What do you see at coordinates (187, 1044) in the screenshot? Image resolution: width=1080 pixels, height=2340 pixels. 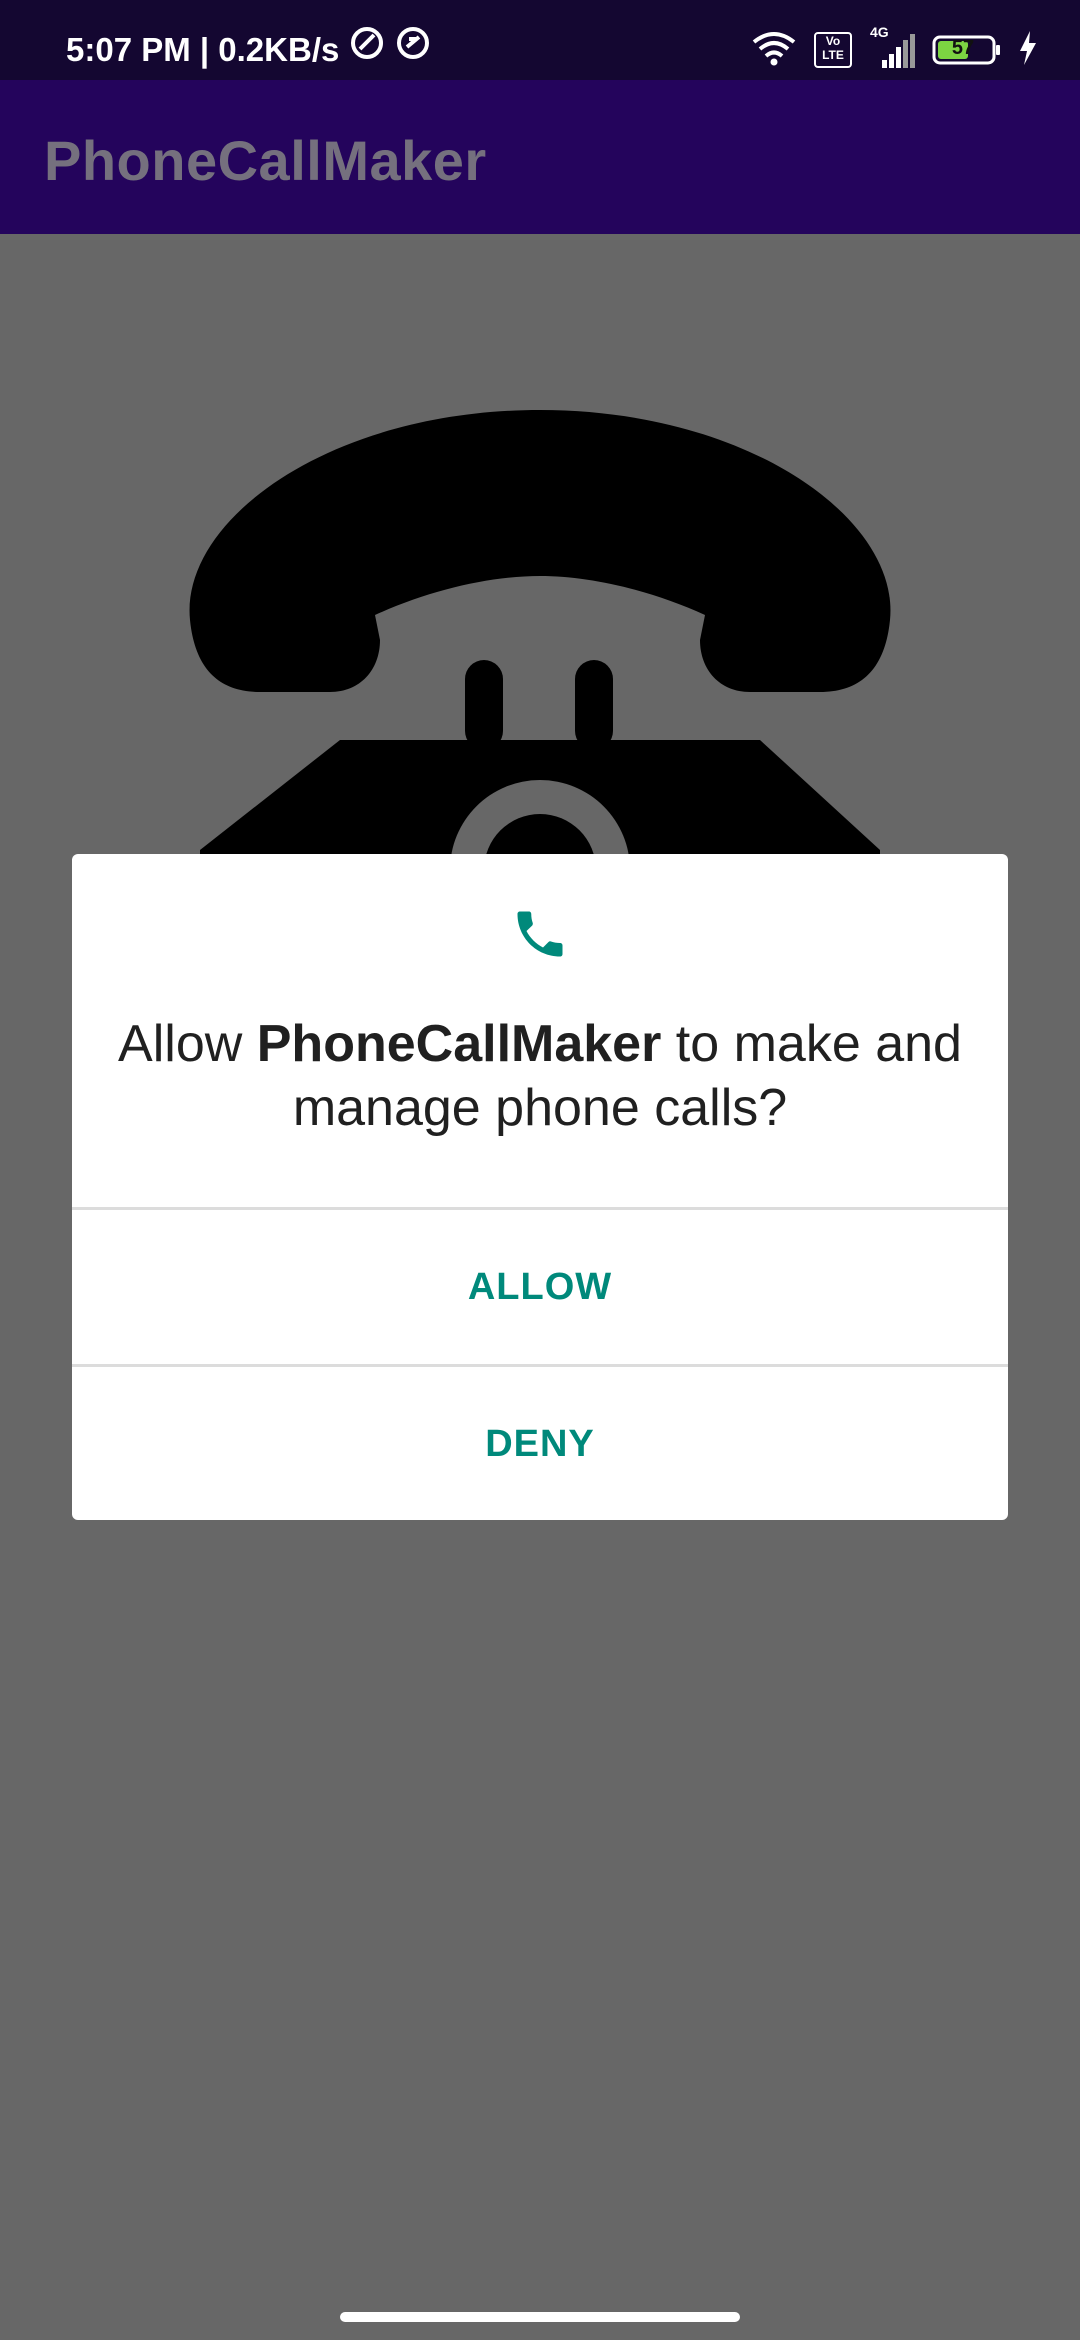 I see `message-prefix: Allow` at bounding box center [187, 1044].